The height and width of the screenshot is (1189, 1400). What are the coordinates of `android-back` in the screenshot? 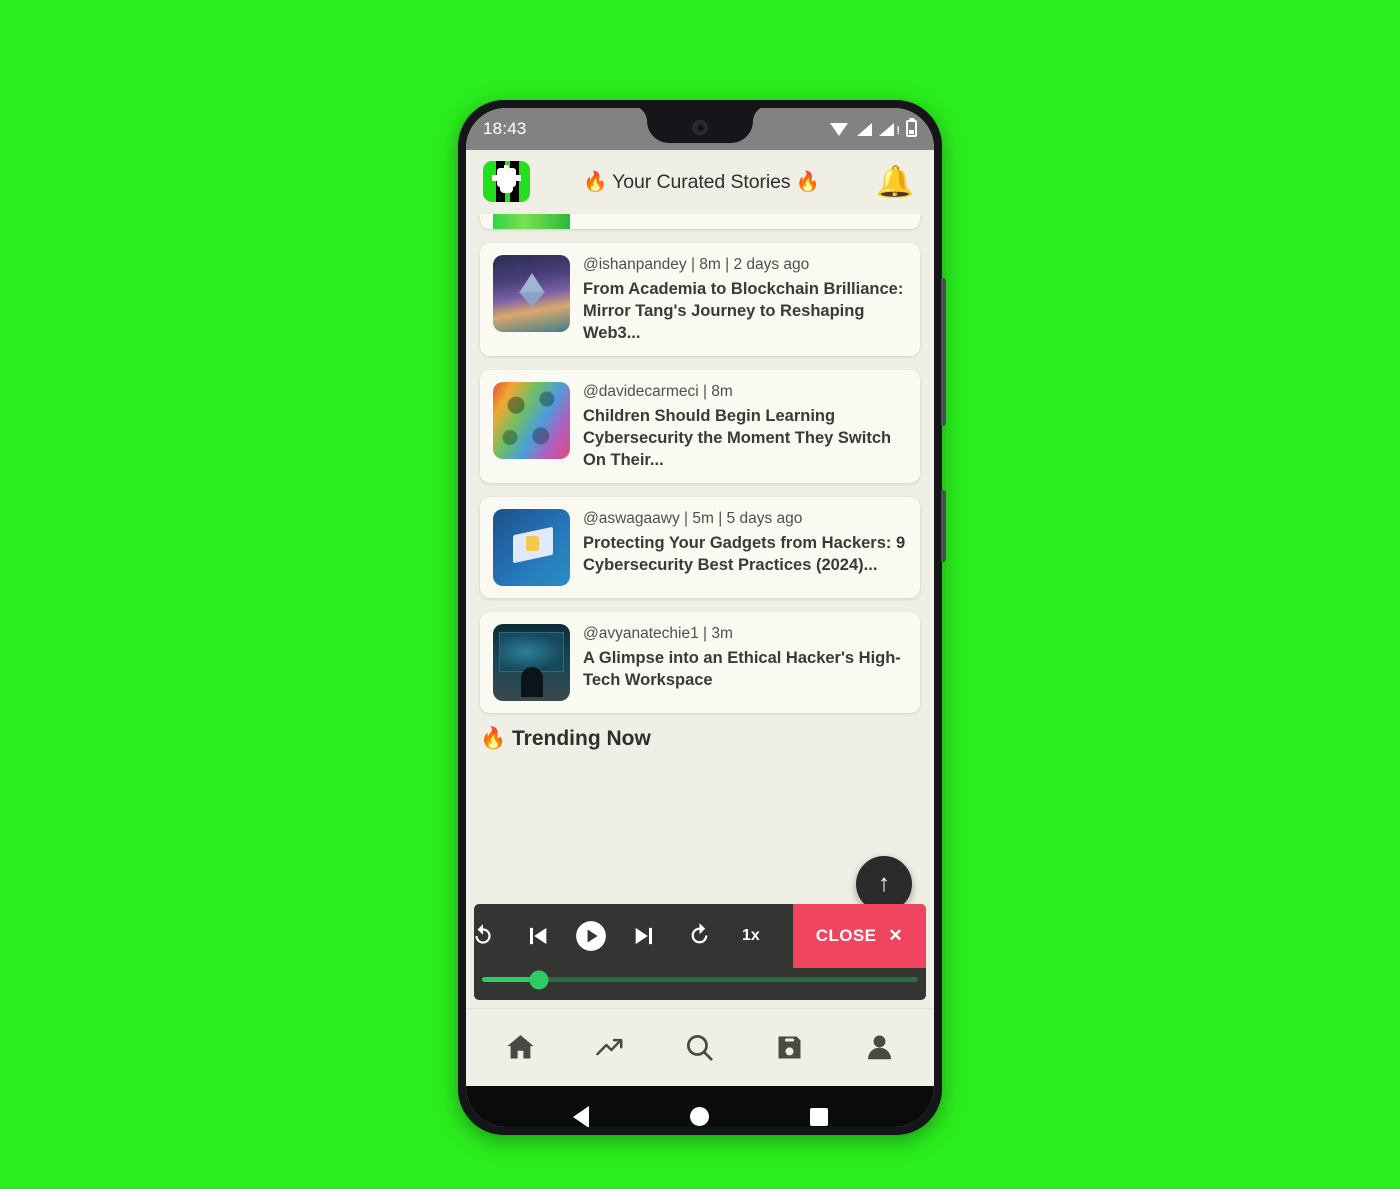 It's located at (581, 1112).